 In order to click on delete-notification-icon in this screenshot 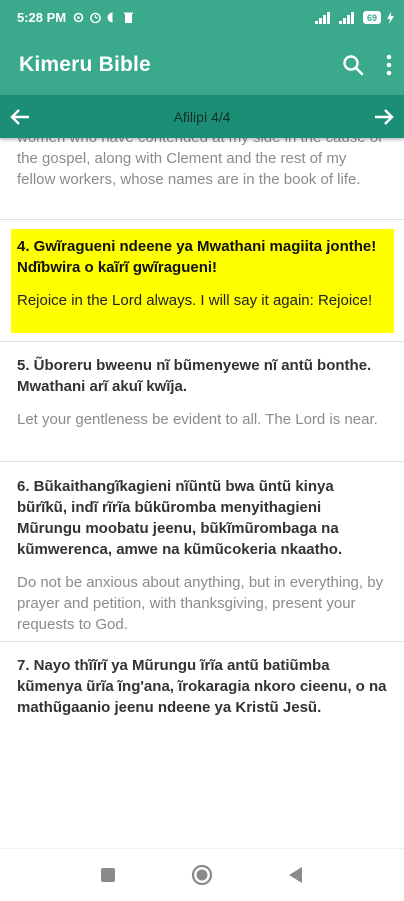, I will do `click(129, 17)`.